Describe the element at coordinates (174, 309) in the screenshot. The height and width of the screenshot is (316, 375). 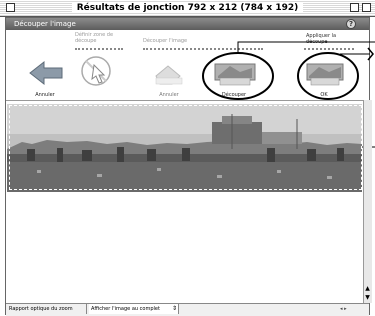
I see `select-arrows-icon: ⇕` at that location.